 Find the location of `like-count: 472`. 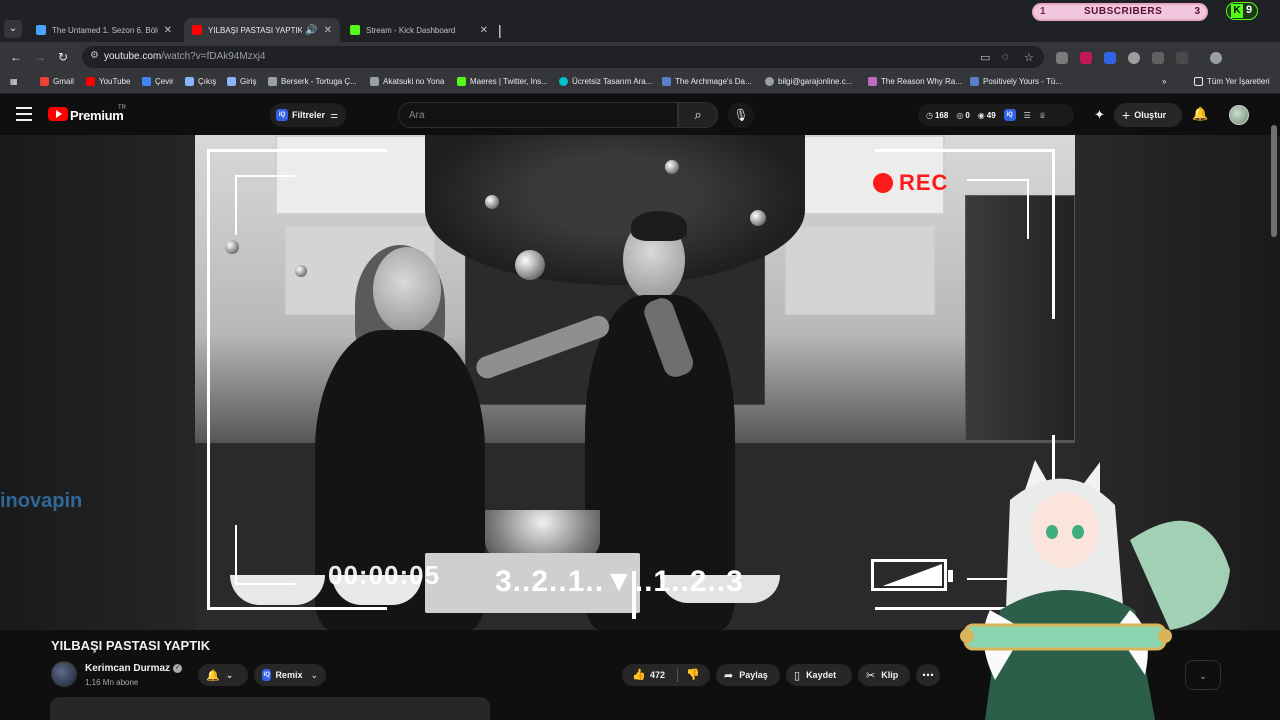

like-count: 472 is located at coordinates (657, 675).